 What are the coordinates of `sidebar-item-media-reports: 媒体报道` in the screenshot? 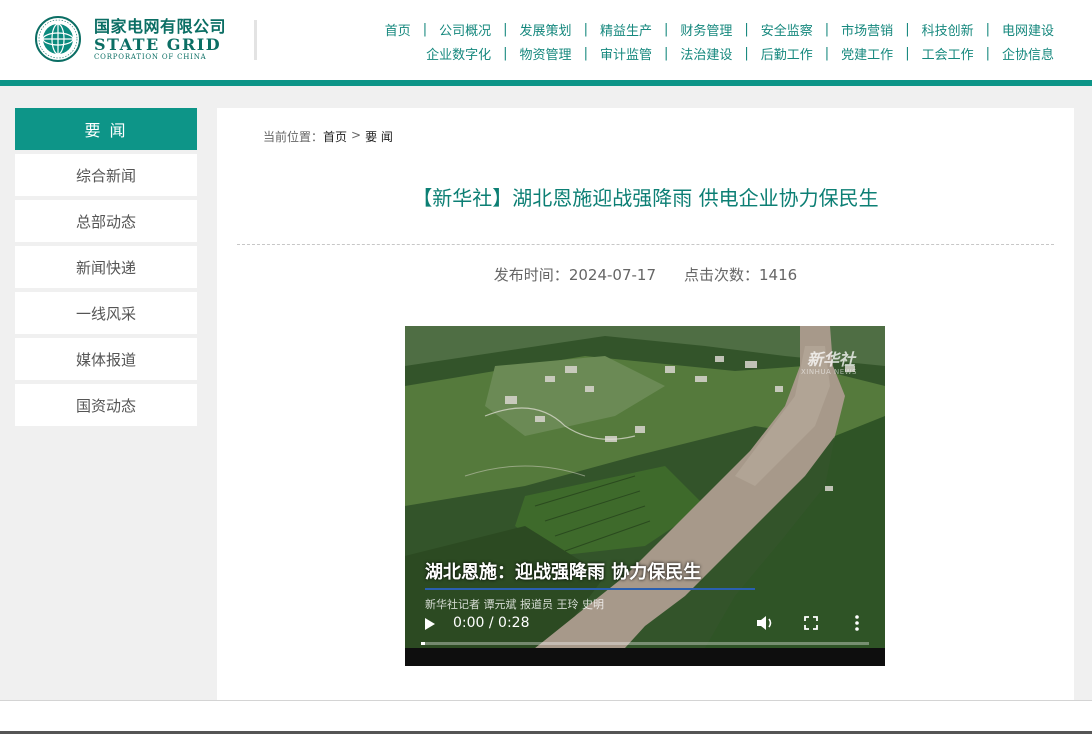 It's located at (106, 359).